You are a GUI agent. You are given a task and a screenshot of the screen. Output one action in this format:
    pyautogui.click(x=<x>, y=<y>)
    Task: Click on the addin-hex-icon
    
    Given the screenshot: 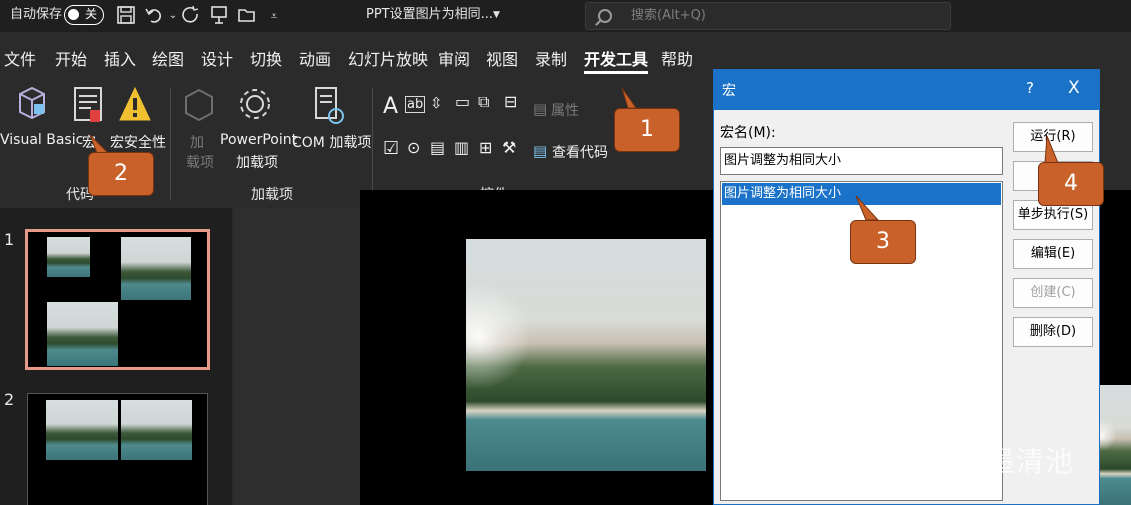 What is the action you would take?
    pyautogui.click(x=199, y=107)
    